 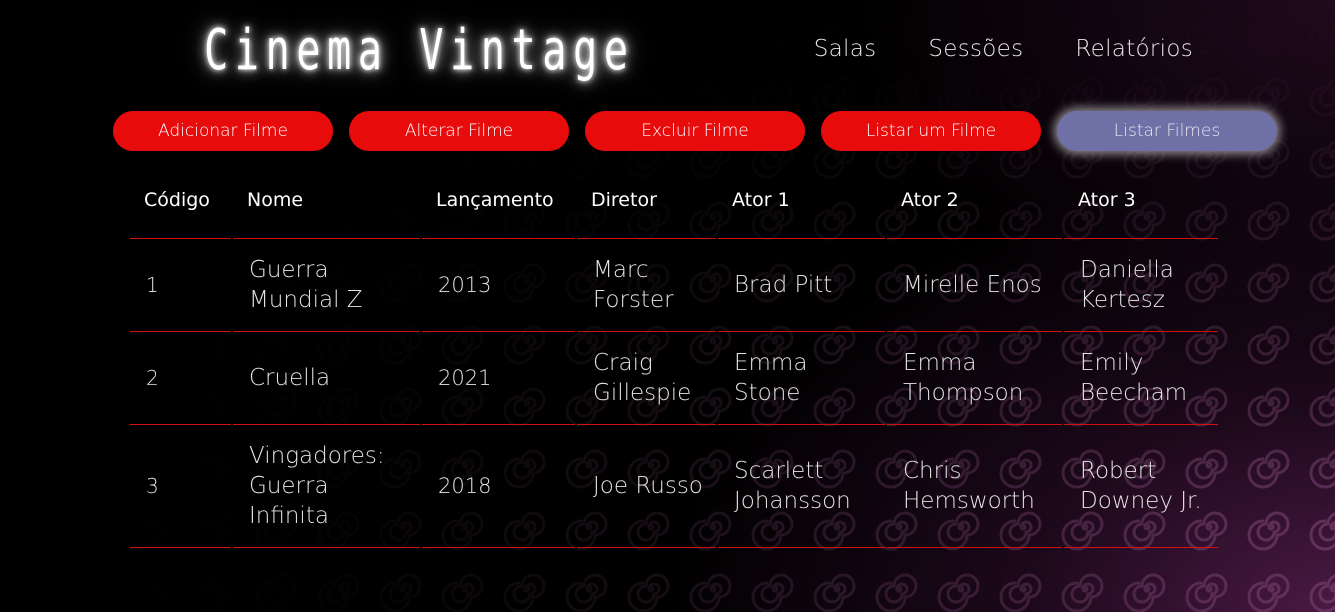 What do you see at coordinates (1167, 131) in the screenshot?
I see `list-films-button: Listar Filmes` at bounding box center [1167, 131].